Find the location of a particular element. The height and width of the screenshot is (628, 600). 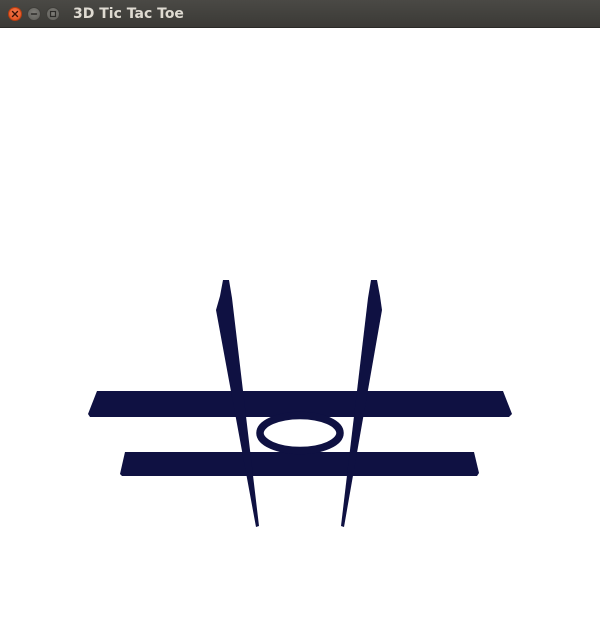

close-icon is located at coordinates (15, 14).